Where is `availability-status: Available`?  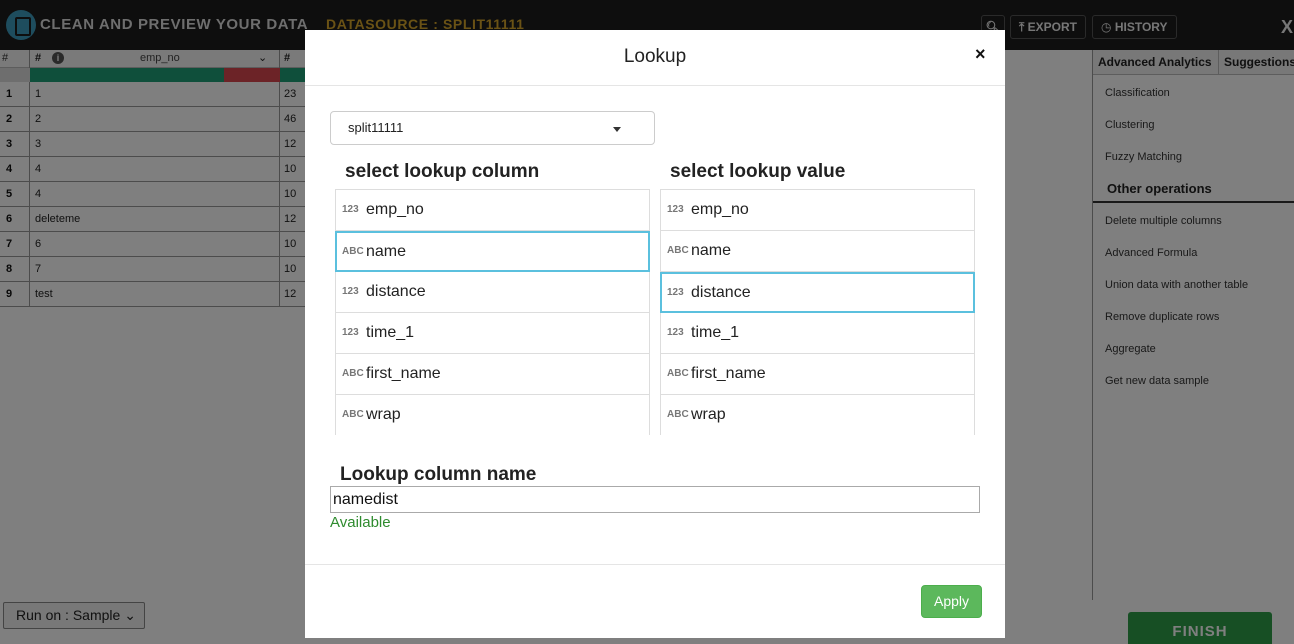 availability-status: Available is located at coordinates (360, 522).